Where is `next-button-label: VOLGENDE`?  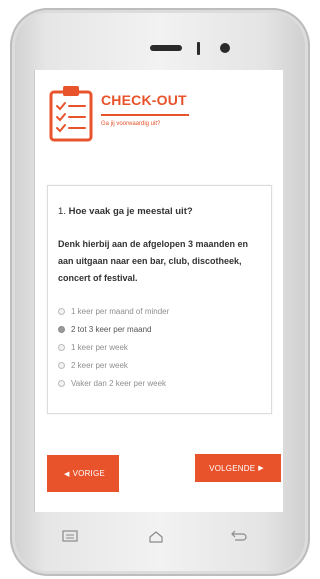 next-button-label: VOLGENDE is located at coordinates (232, 468).